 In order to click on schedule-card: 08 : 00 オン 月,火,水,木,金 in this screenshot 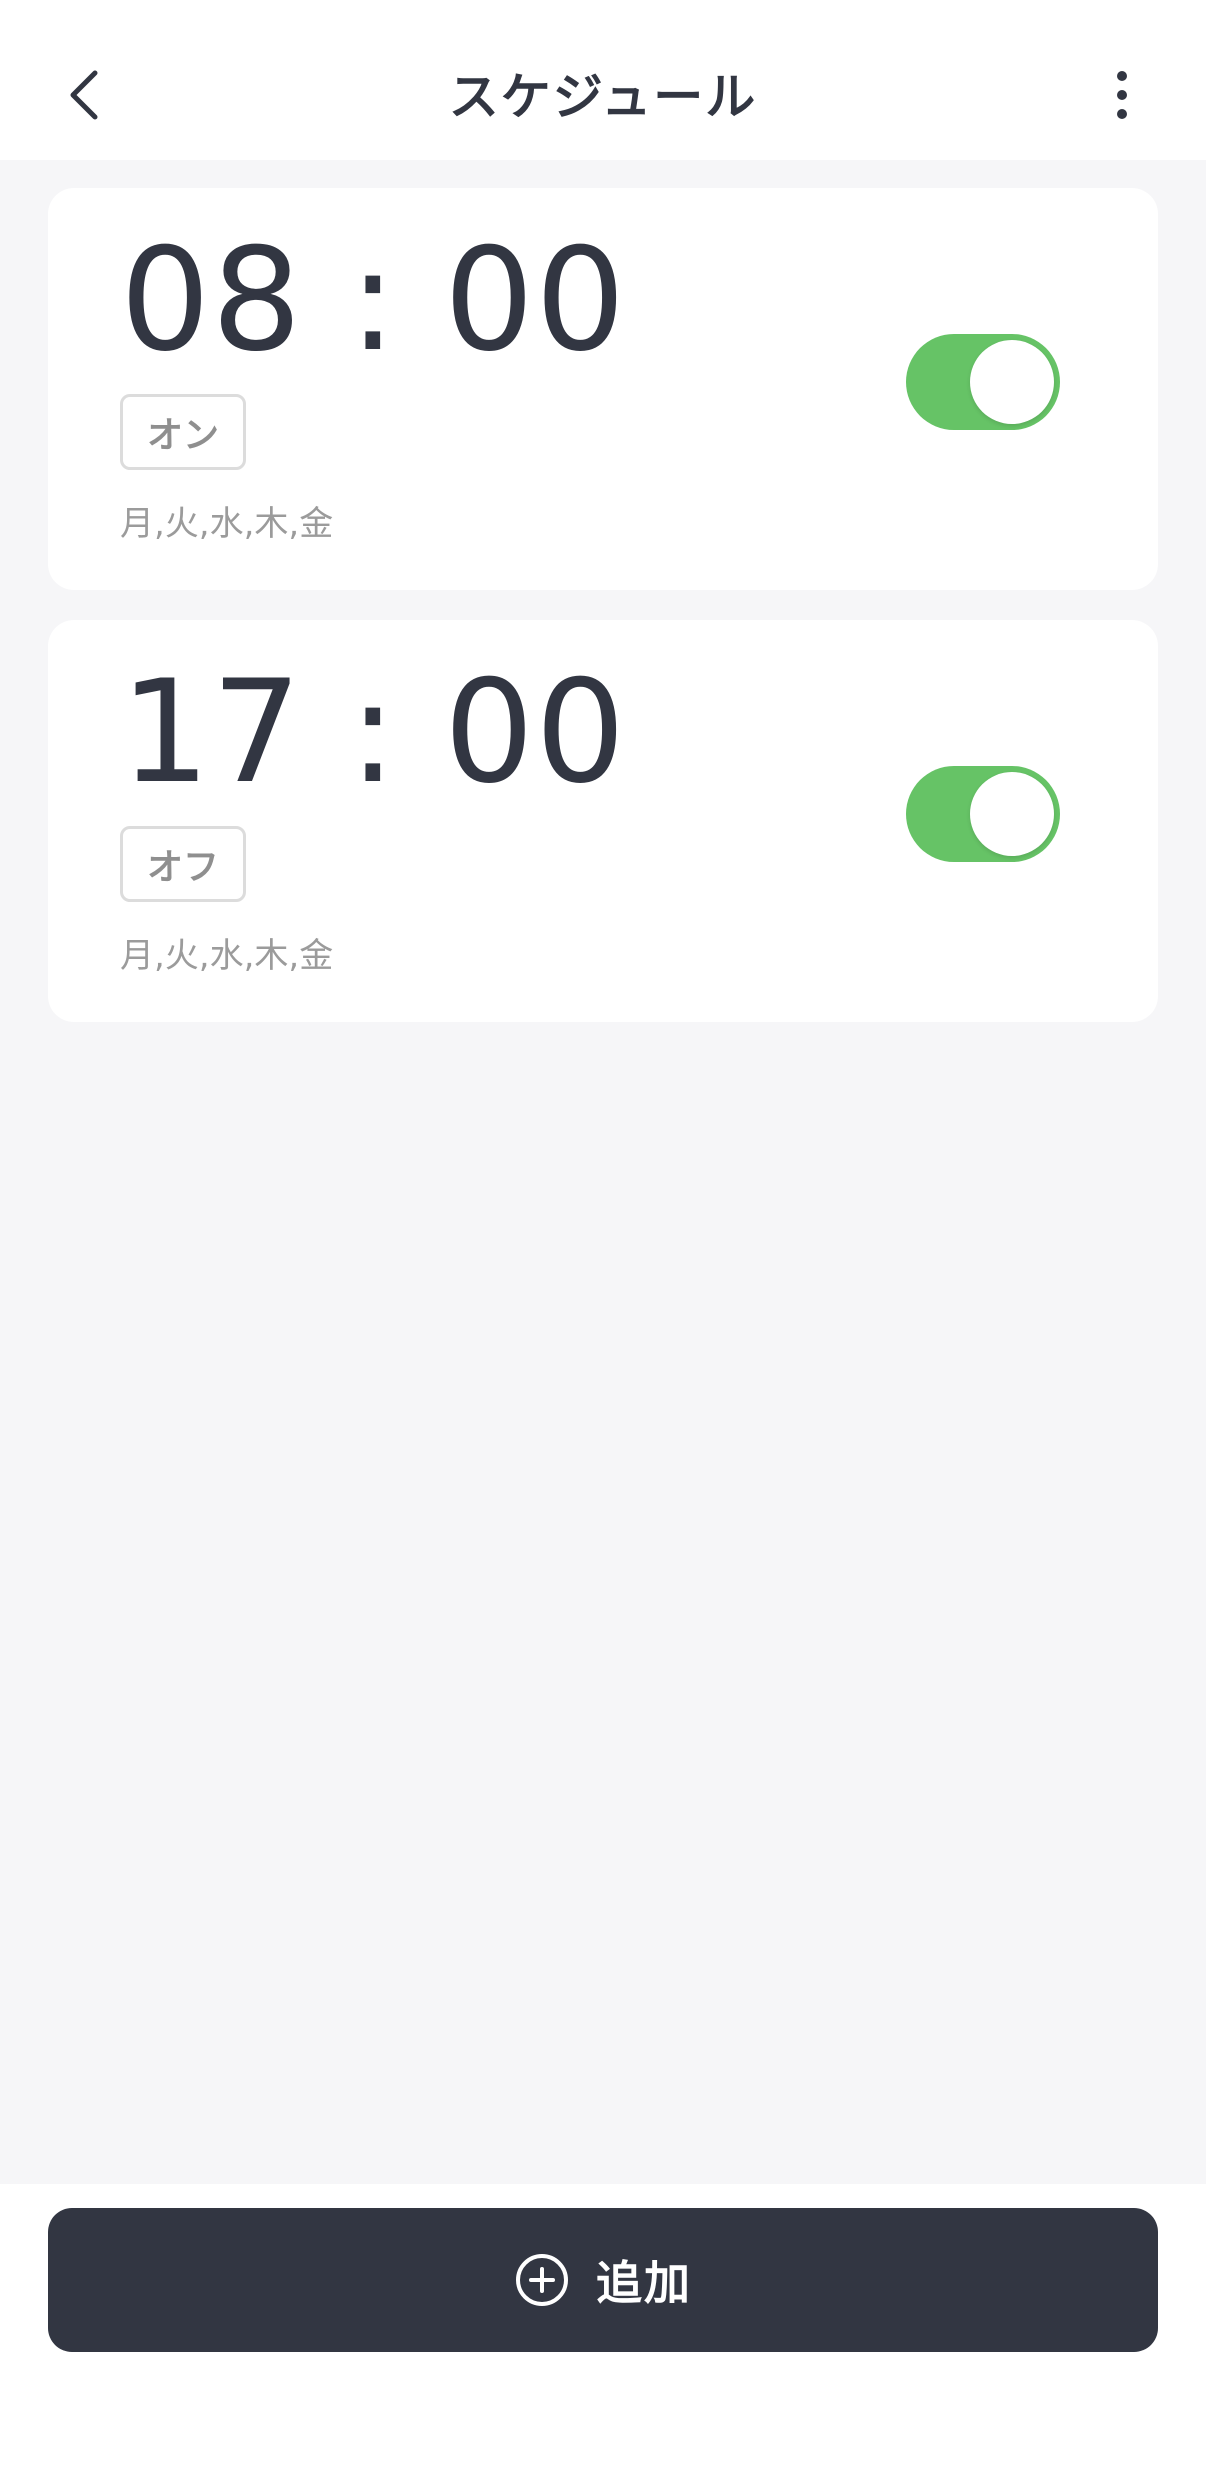, I will do `click(603, 389)`.